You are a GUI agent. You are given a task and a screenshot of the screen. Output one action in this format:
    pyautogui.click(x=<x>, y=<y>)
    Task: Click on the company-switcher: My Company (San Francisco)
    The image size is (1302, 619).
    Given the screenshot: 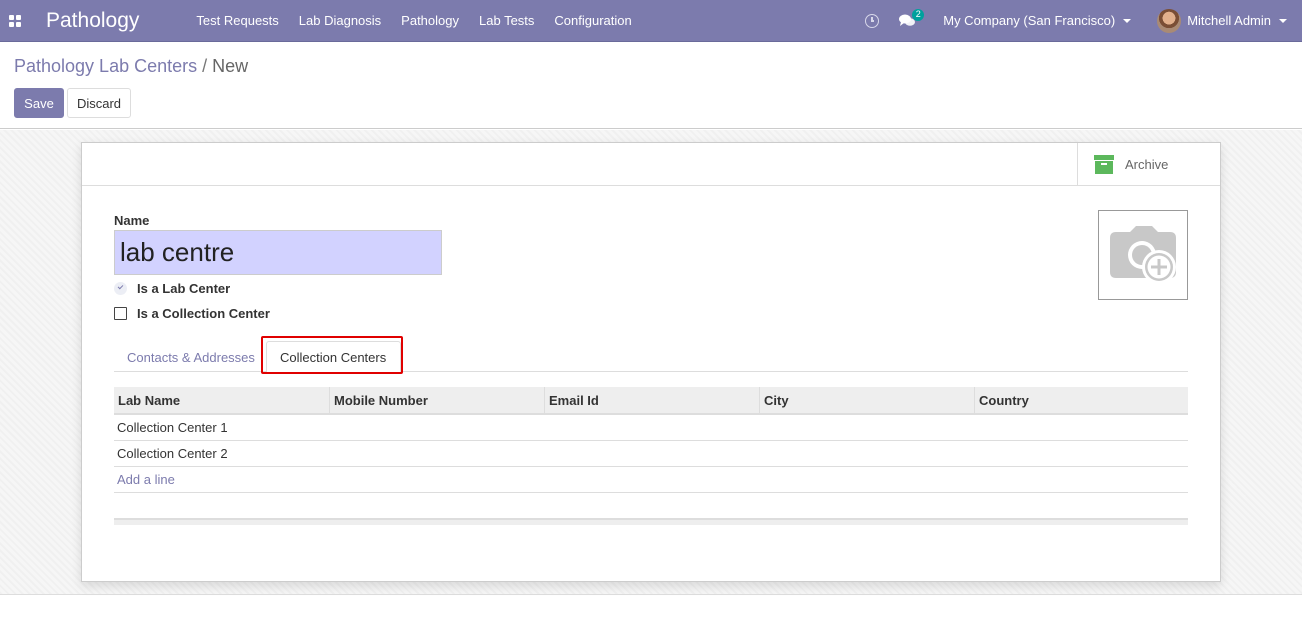 What is the action you would take?
    pyautogui.click(x=1037, y=20)
    